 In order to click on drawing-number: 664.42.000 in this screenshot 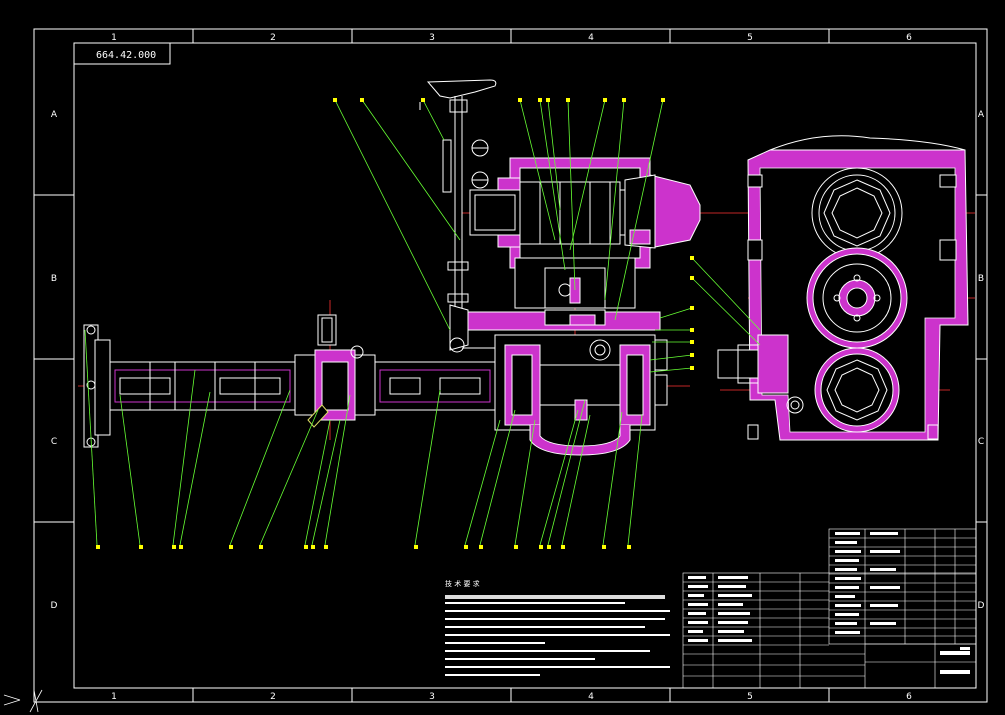, I will do `click(126, 55)`.